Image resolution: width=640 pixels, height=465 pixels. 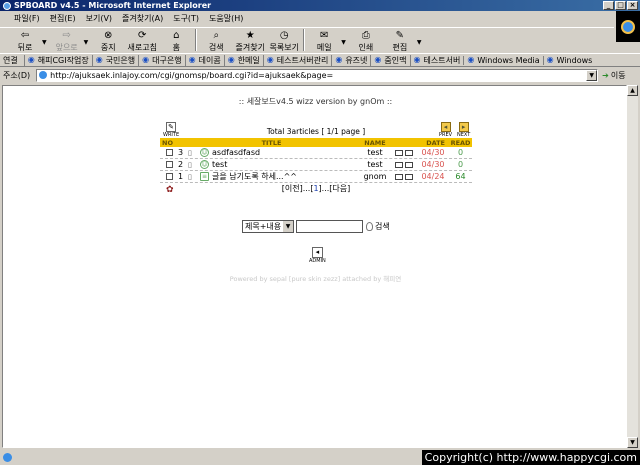 I want to click on col-no: NO, so click(x=167, y=142).